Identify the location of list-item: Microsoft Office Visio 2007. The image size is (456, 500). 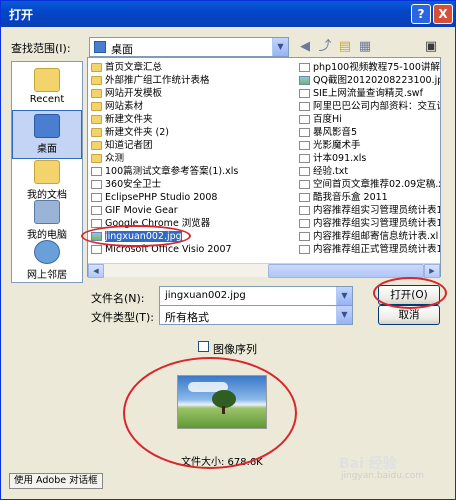
(192, 249).